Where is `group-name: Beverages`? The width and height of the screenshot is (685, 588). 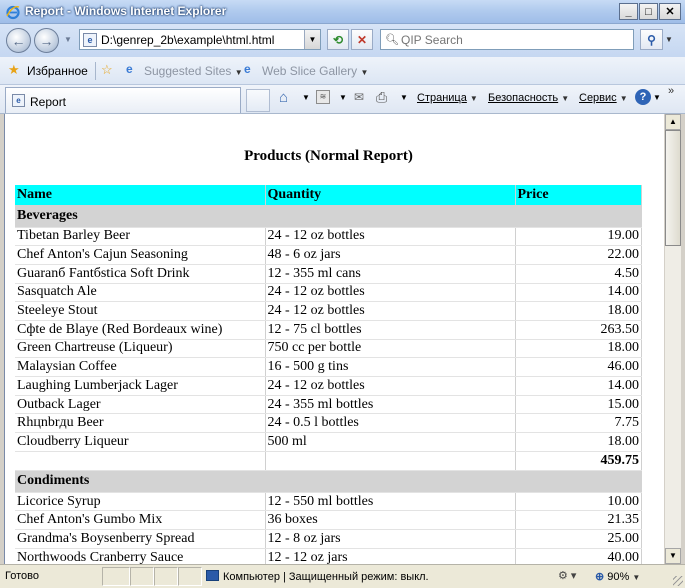
group-name: Beverages is located at coordinates (328, 216).